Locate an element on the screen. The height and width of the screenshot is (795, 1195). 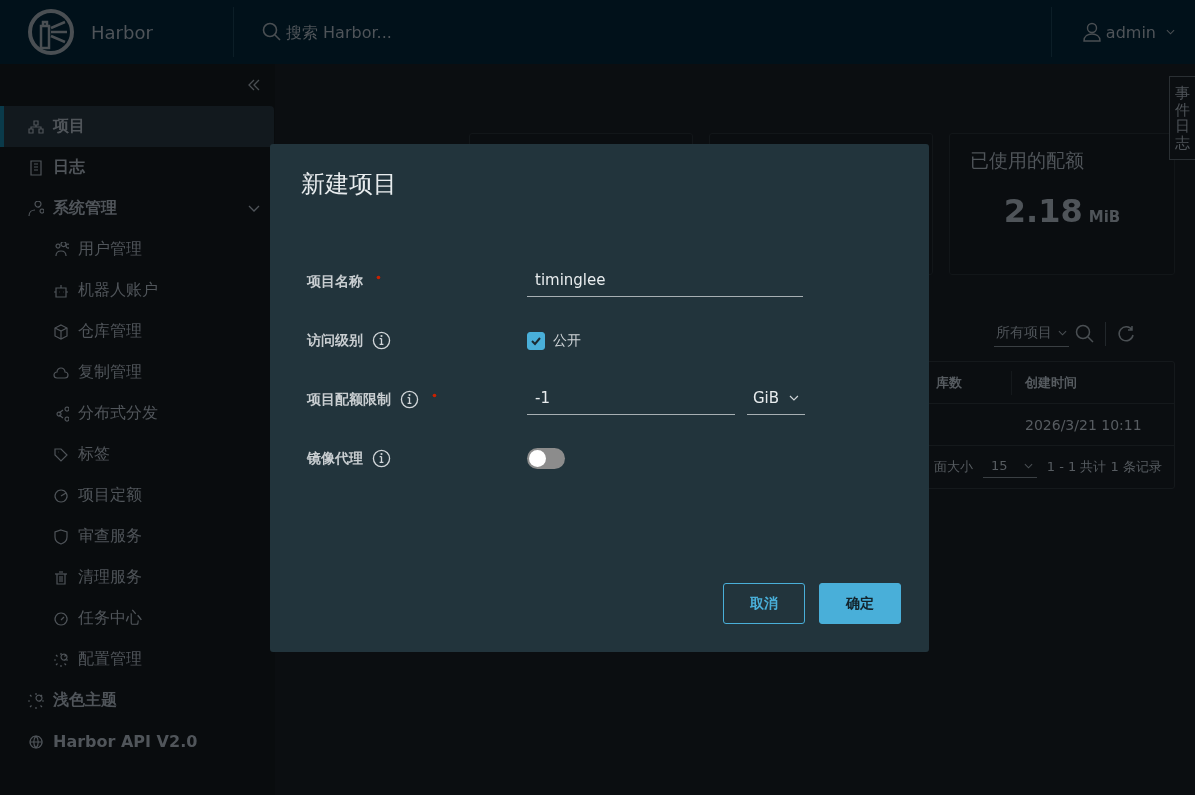
quota-value: 2.18 is located at coordinates (1043, 211).